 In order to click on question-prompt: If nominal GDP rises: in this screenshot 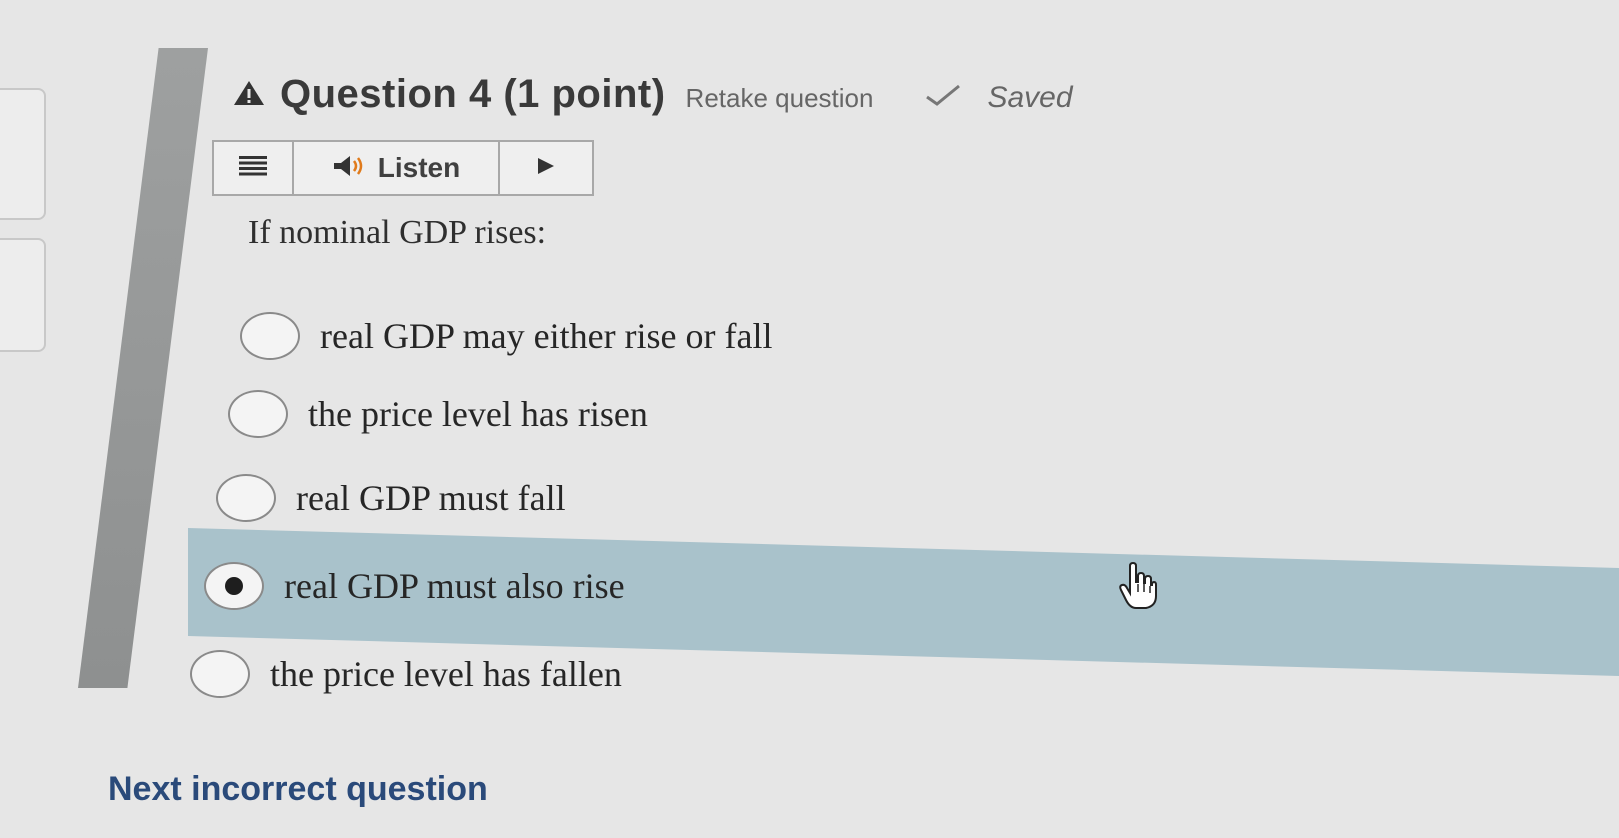, I will do `click(397, 232)`.